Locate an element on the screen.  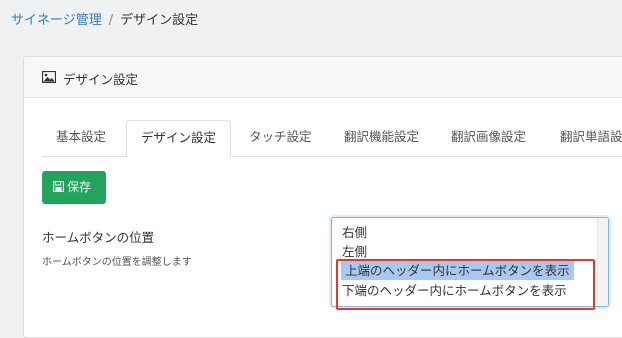
breadcrumb-current: デザイン設定 is located at coordinates (159, 20).